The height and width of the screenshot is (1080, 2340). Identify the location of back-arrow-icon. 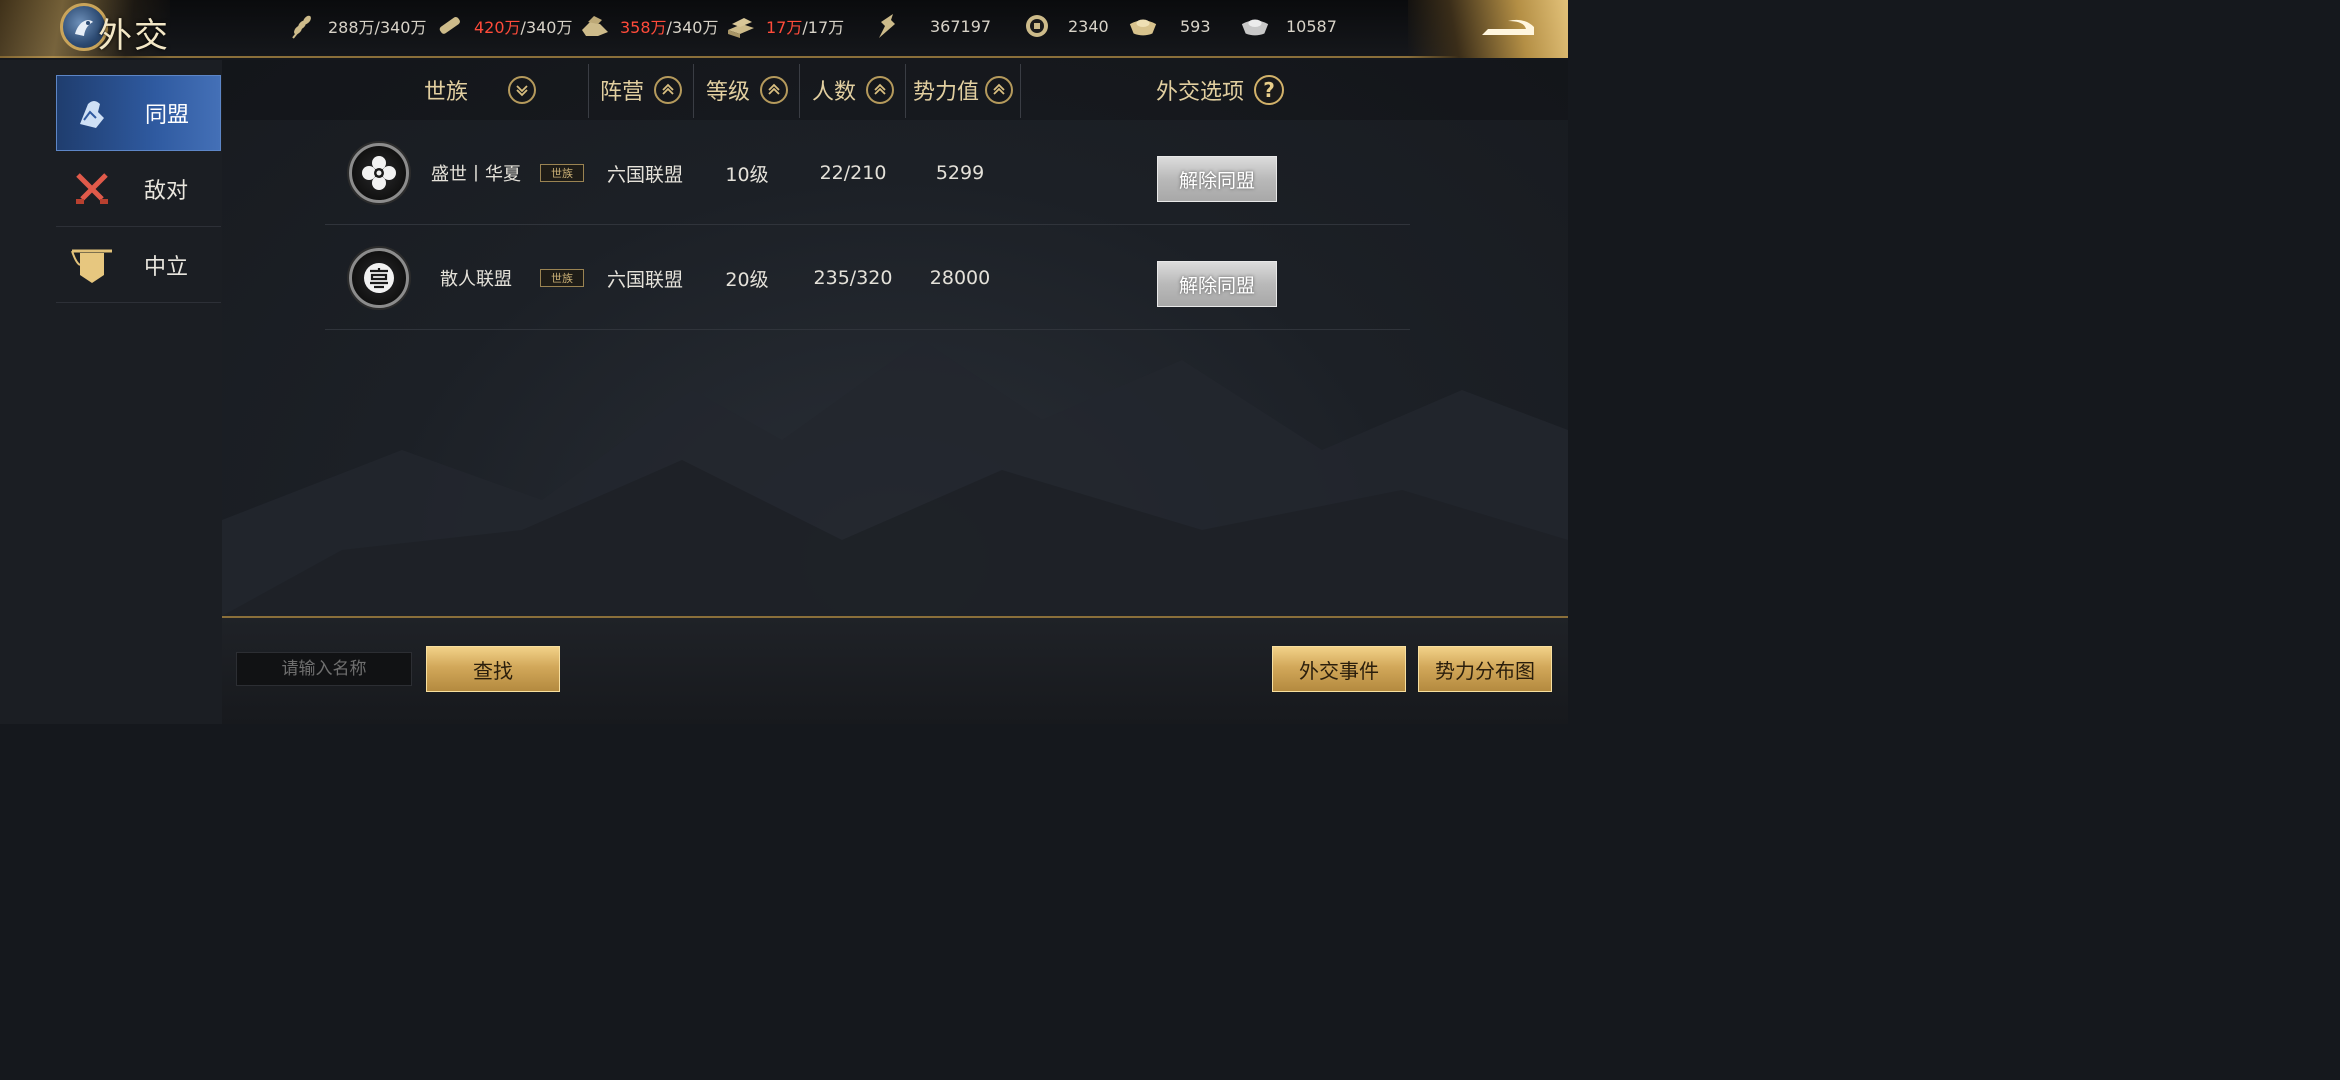
(1508, 27).